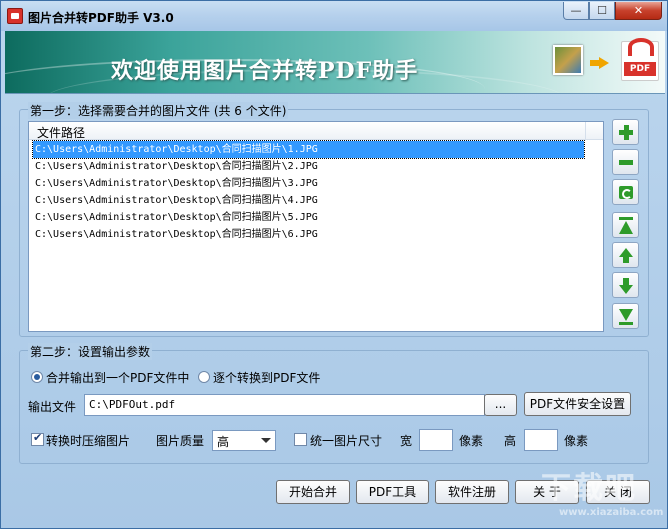  What do you see at coordinates (406, 441) in the screenshot?
I see `width-label: 宽` at bounding box center [406, 441].